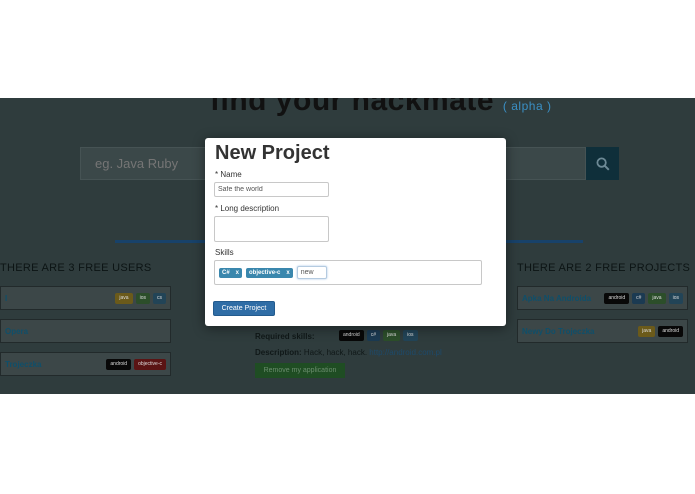 Image resolution: width=695 pixels, height=494 pixels. Describe the element at coordinates (247, 208) in the screenshot. I see `description-label: * Long description` at that location.